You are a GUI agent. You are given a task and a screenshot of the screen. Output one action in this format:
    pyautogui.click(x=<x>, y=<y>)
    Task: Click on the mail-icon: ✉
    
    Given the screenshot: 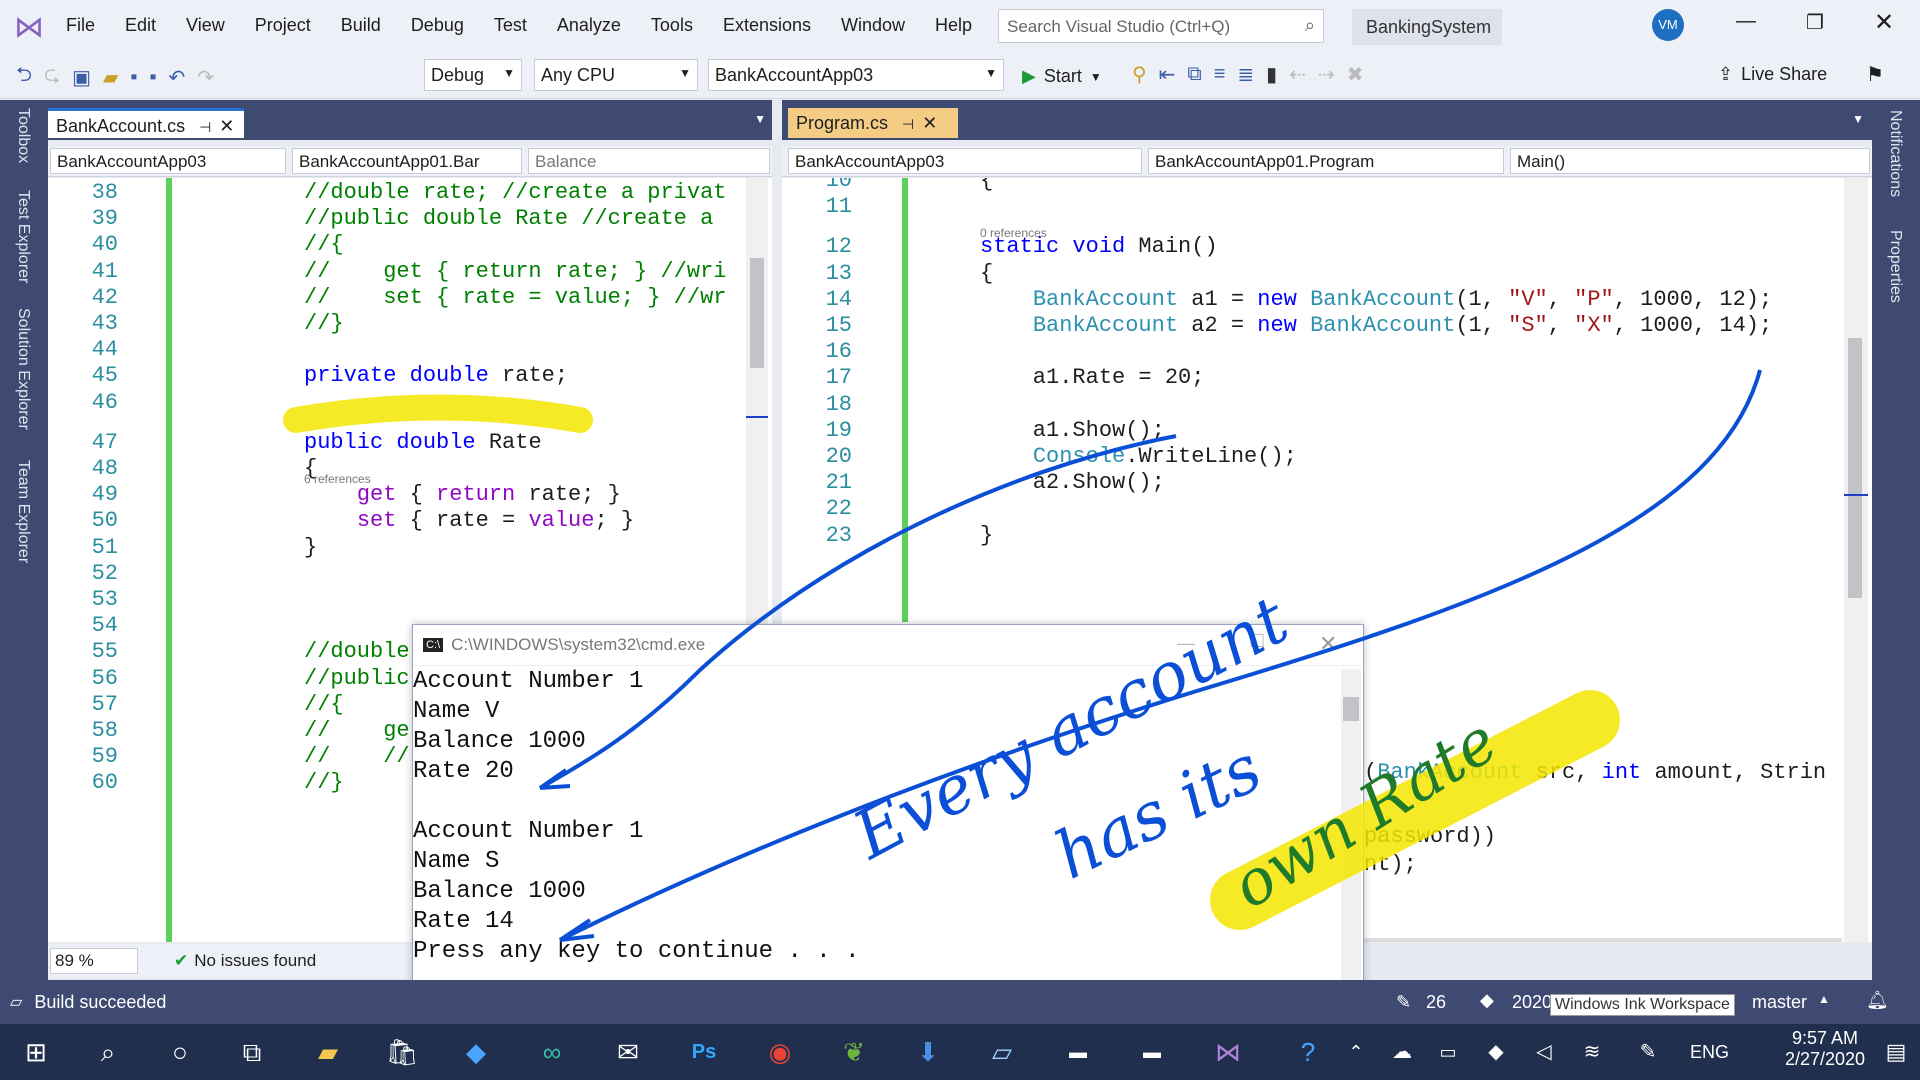 What is the action you would take?
    pyautogui.click(x=628, y=1052)
    